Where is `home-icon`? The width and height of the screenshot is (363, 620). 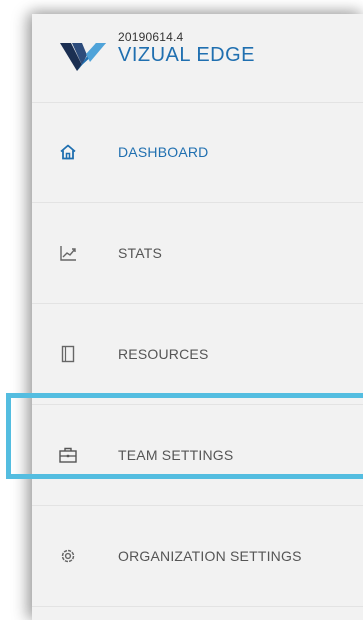
home-icon is located at coordinates (68, 152).